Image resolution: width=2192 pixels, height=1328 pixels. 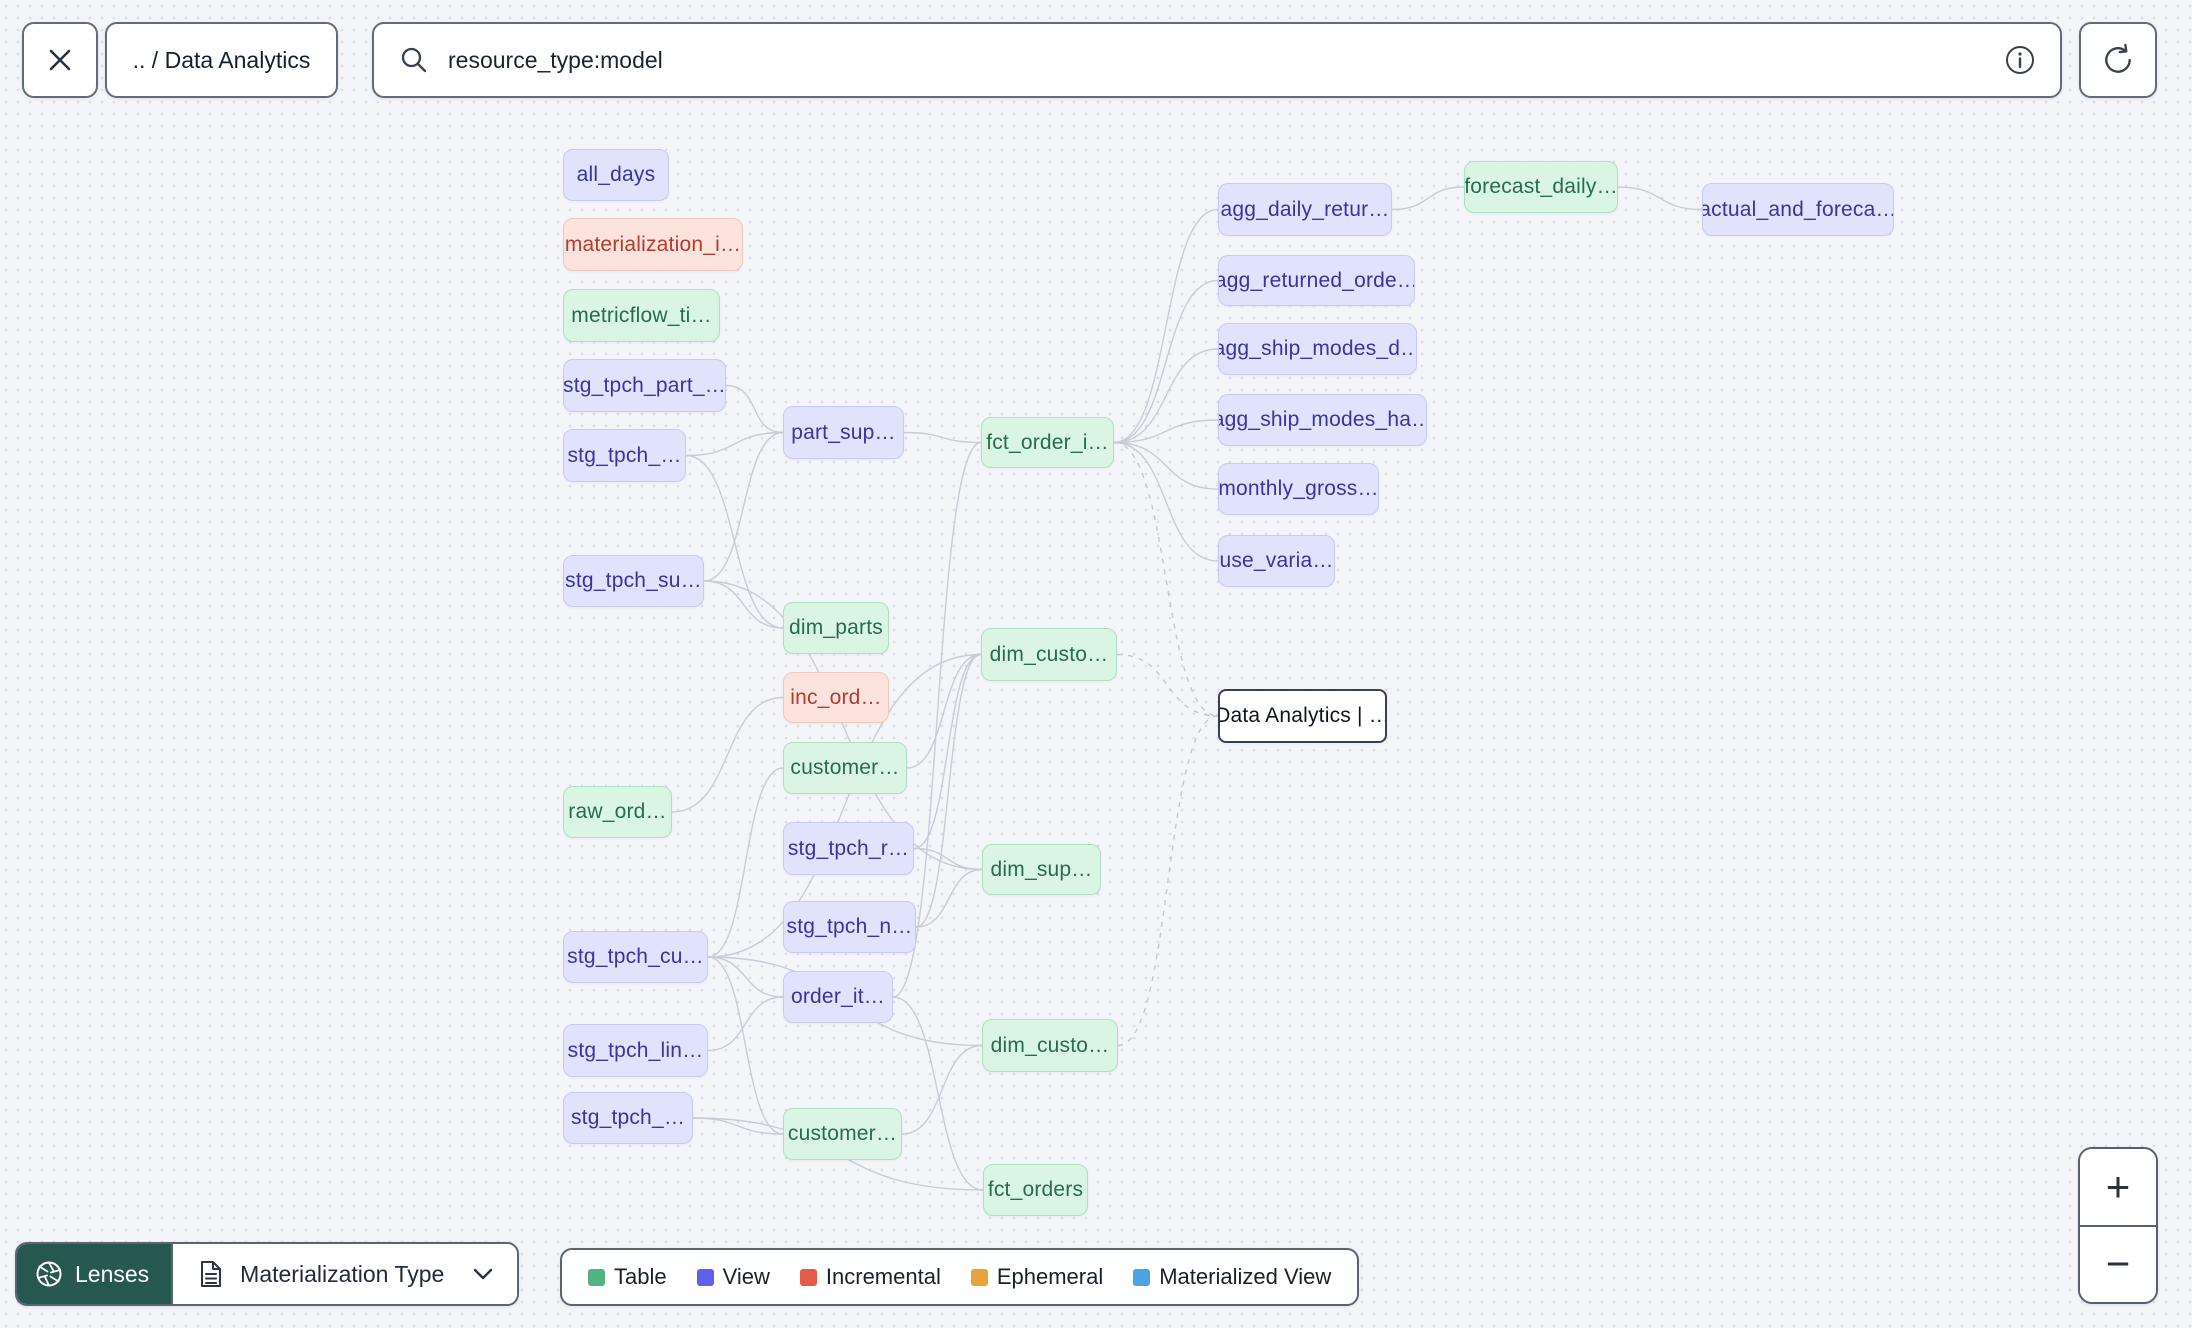 I want to click on lens-selector-dropdown: Materialization Type, so click(x=345, y=1274).